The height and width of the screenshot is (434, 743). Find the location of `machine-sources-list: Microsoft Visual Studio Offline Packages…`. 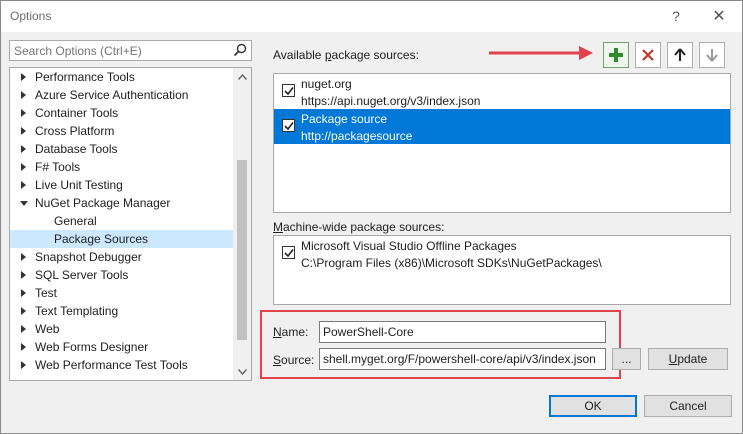

machine-sources-list: Microsoft Visual Studio Offline Packages… is located at coordinates (502, 270).